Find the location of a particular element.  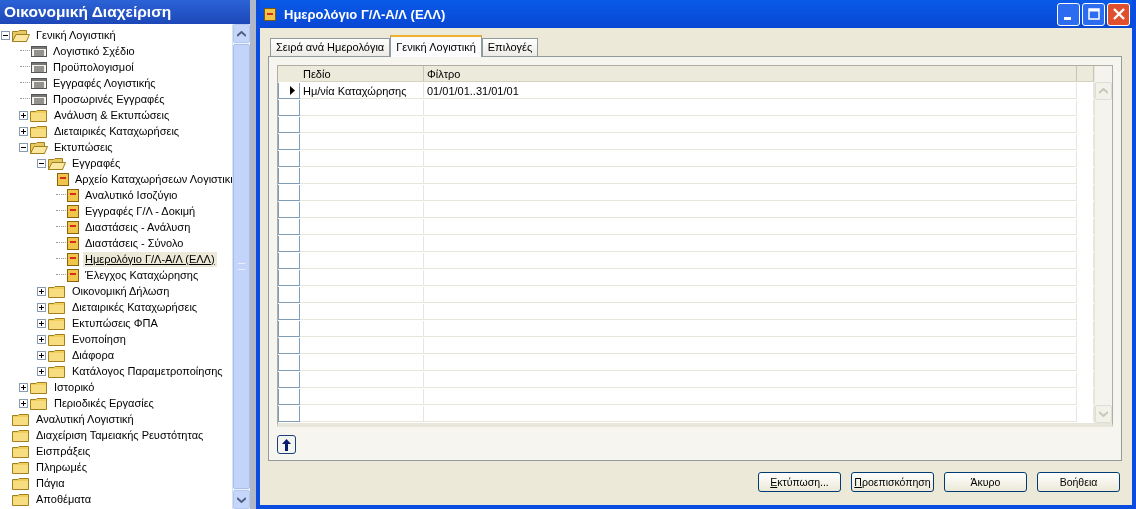

up-arrow-icon is located at coordinates (286, 444).